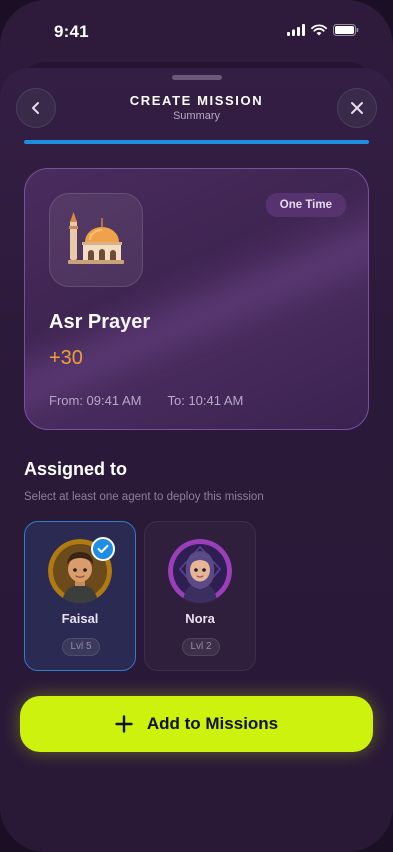  I want to click on page-subtitle: Summary, so click(196, 116).